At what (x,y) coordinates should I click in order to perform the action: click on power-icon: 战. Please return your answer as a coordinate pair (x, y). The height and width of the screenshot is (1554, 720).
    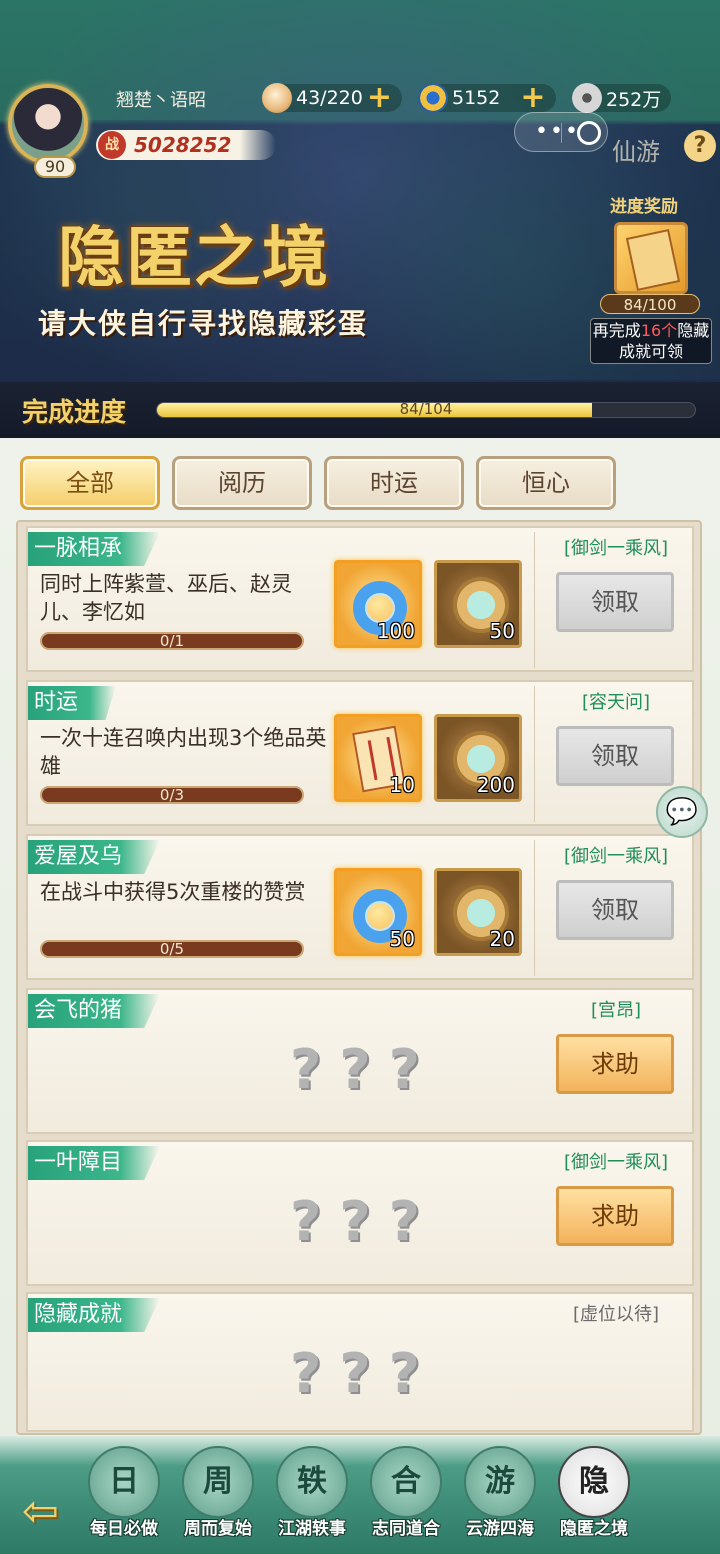
    Looking at the image, I should click on (112, 145).